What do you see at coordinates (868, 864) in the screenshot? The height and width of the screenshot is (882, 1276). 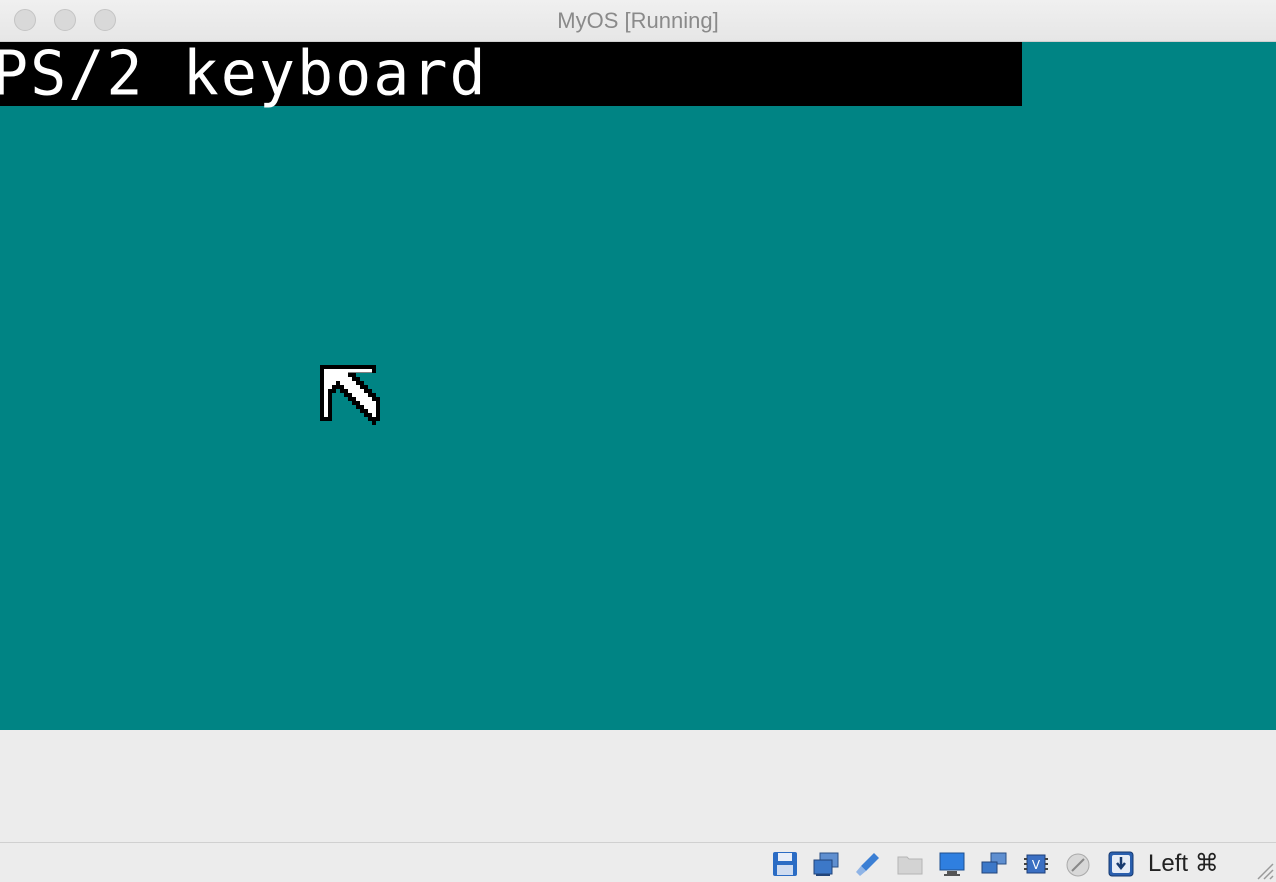 I see `usb-icon` at bounding box center [868, 864].